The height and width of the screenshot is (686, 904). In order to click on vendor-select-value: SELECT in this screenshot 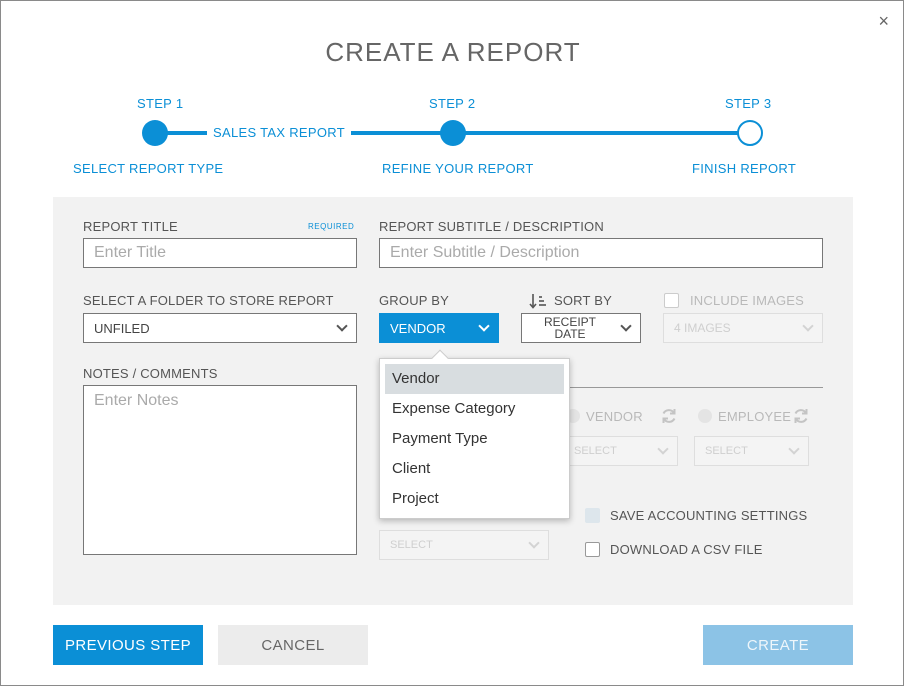, I will do `click(595, 451)`.